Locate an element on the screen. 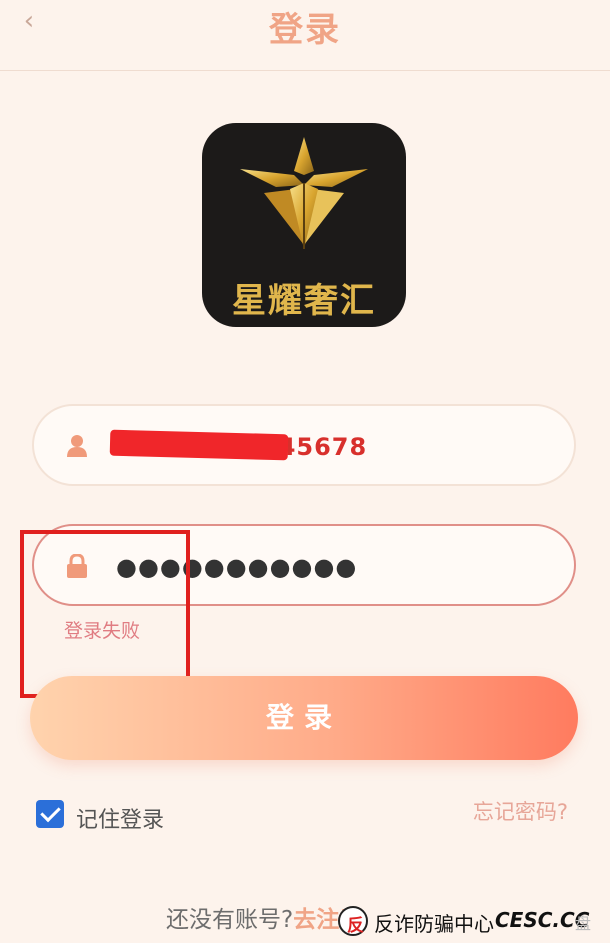  header-bar: ‹ 登录 is located at coordinates (305, 35).